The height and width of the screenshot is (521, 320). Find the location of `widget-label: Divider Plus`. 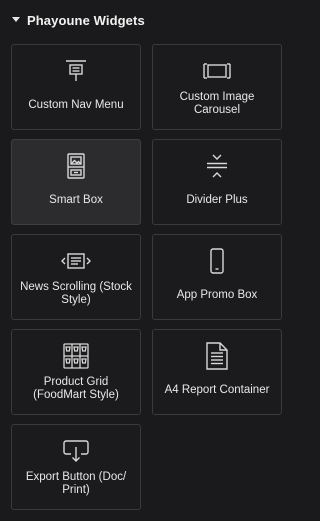

widget-label: Divider Plus is located at coordinates (217, 200).